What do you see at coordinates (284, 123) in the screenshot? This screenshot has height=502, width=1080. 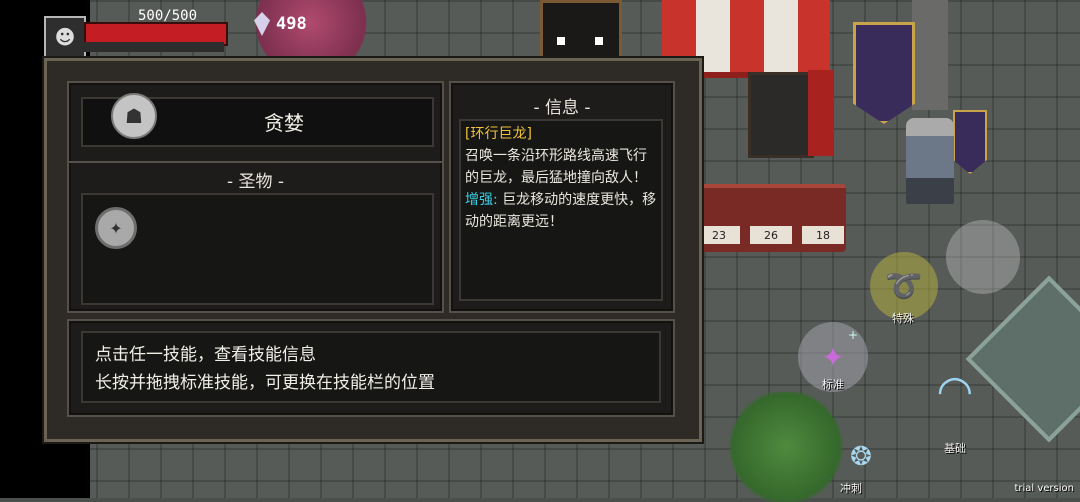 I see `skill-name: 贪婪` at bounding box center [284, 123].